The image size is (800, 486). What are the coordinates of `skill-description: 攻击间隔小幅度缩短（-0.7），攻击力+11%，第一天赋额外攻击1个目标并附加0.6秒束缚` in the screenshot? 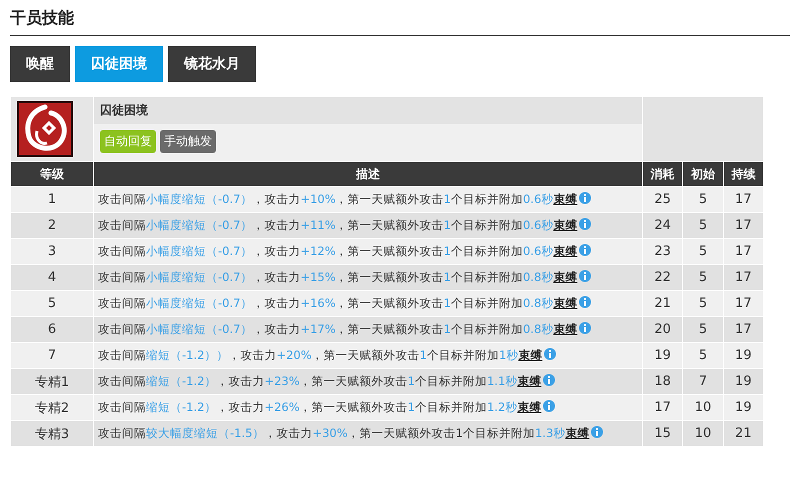 It's located at (338, 225).